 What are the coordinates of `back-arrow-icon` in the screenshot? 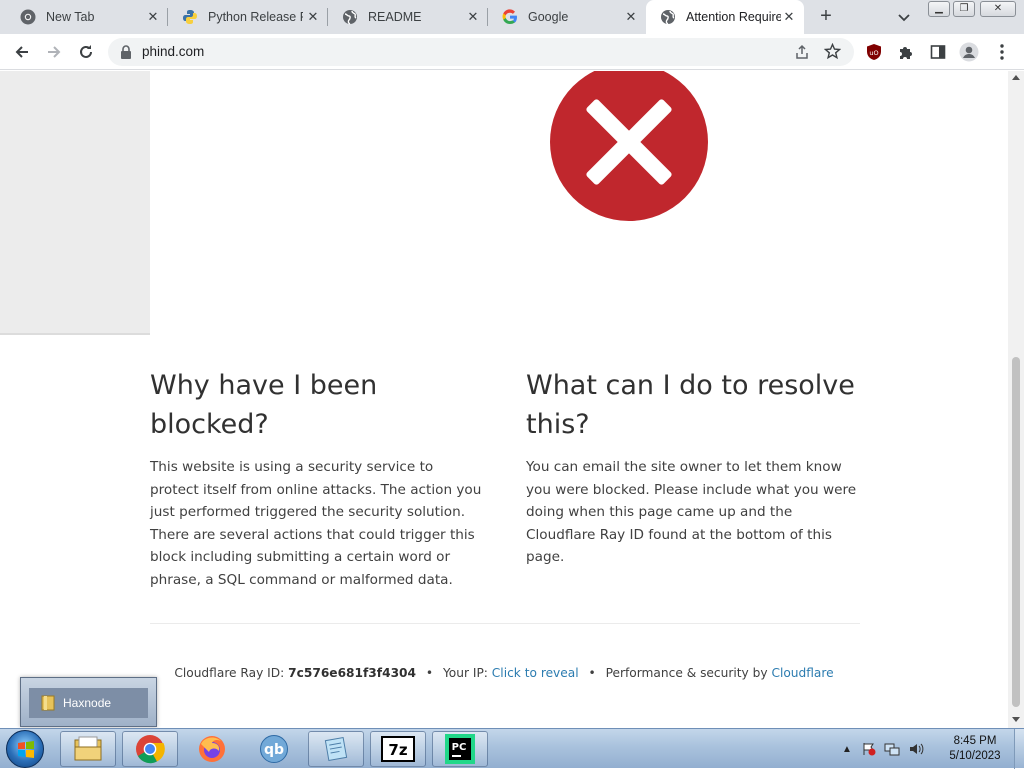 It's located at (22, 52).